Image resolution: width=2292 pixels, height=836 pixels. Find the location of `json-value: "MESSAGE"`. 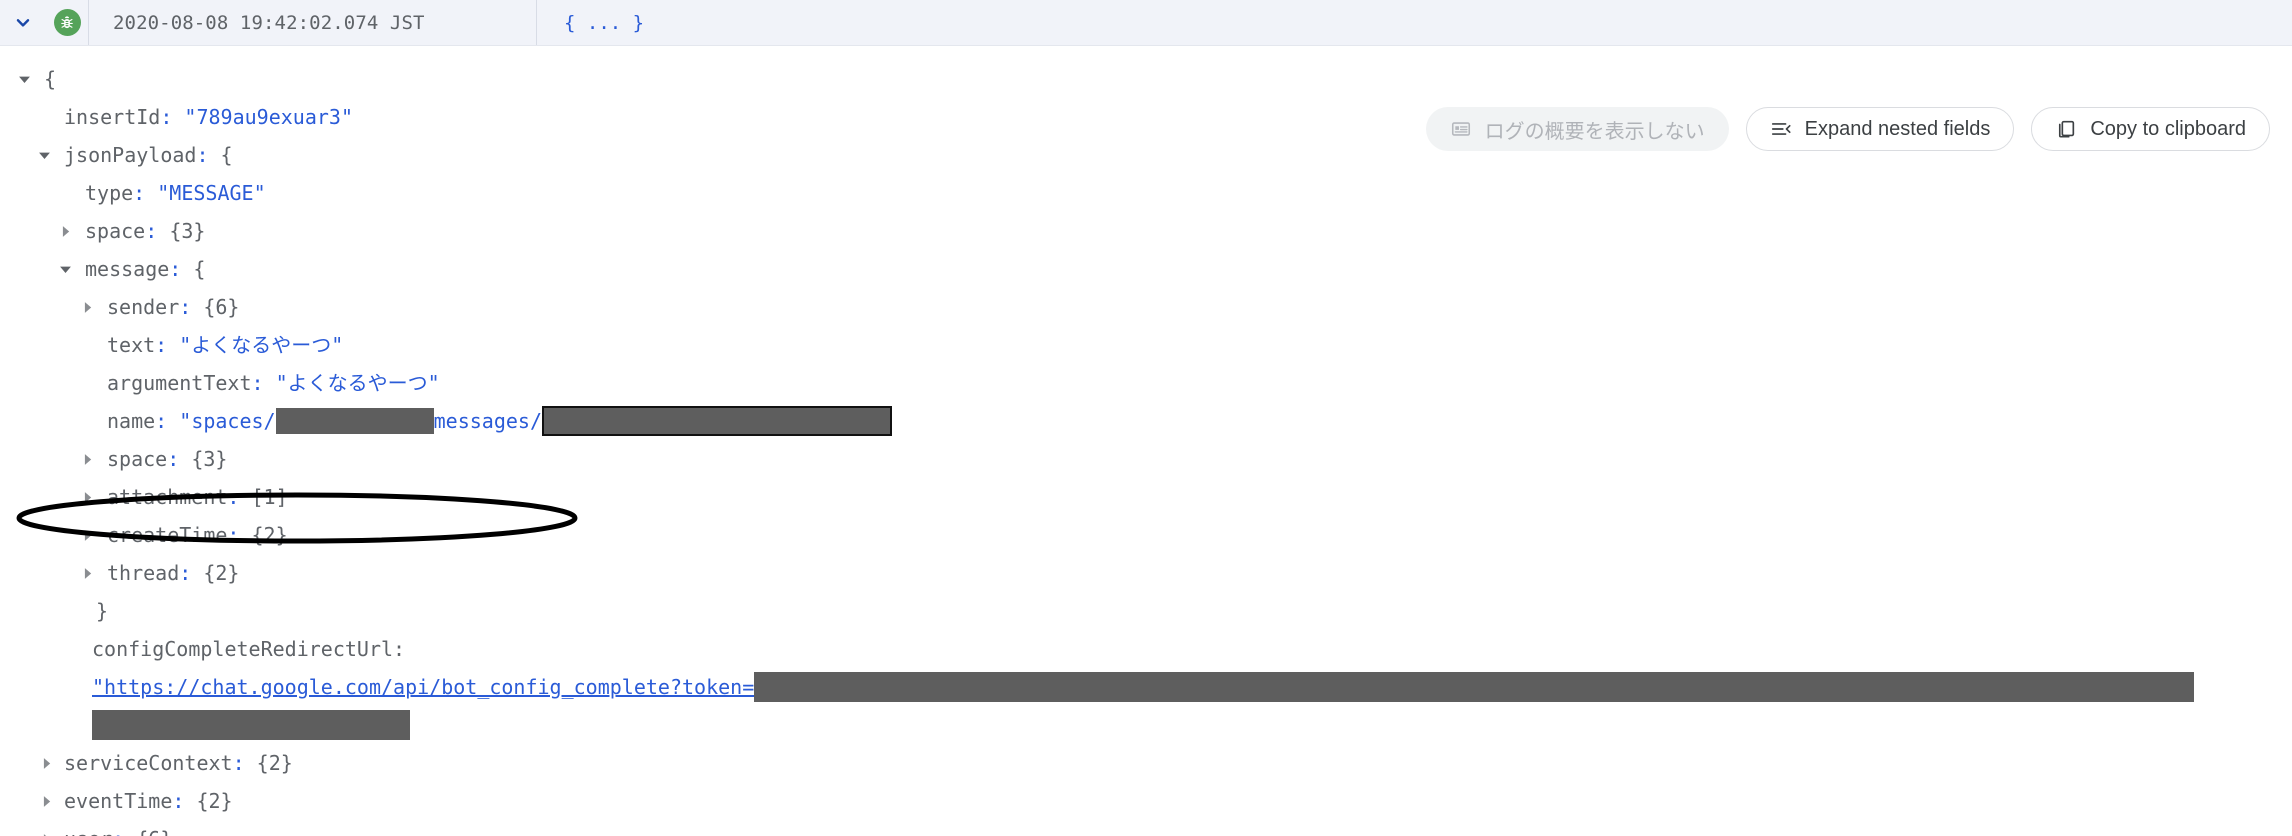

json-value: "MESSAGE" is located at coordinates (211, 193).